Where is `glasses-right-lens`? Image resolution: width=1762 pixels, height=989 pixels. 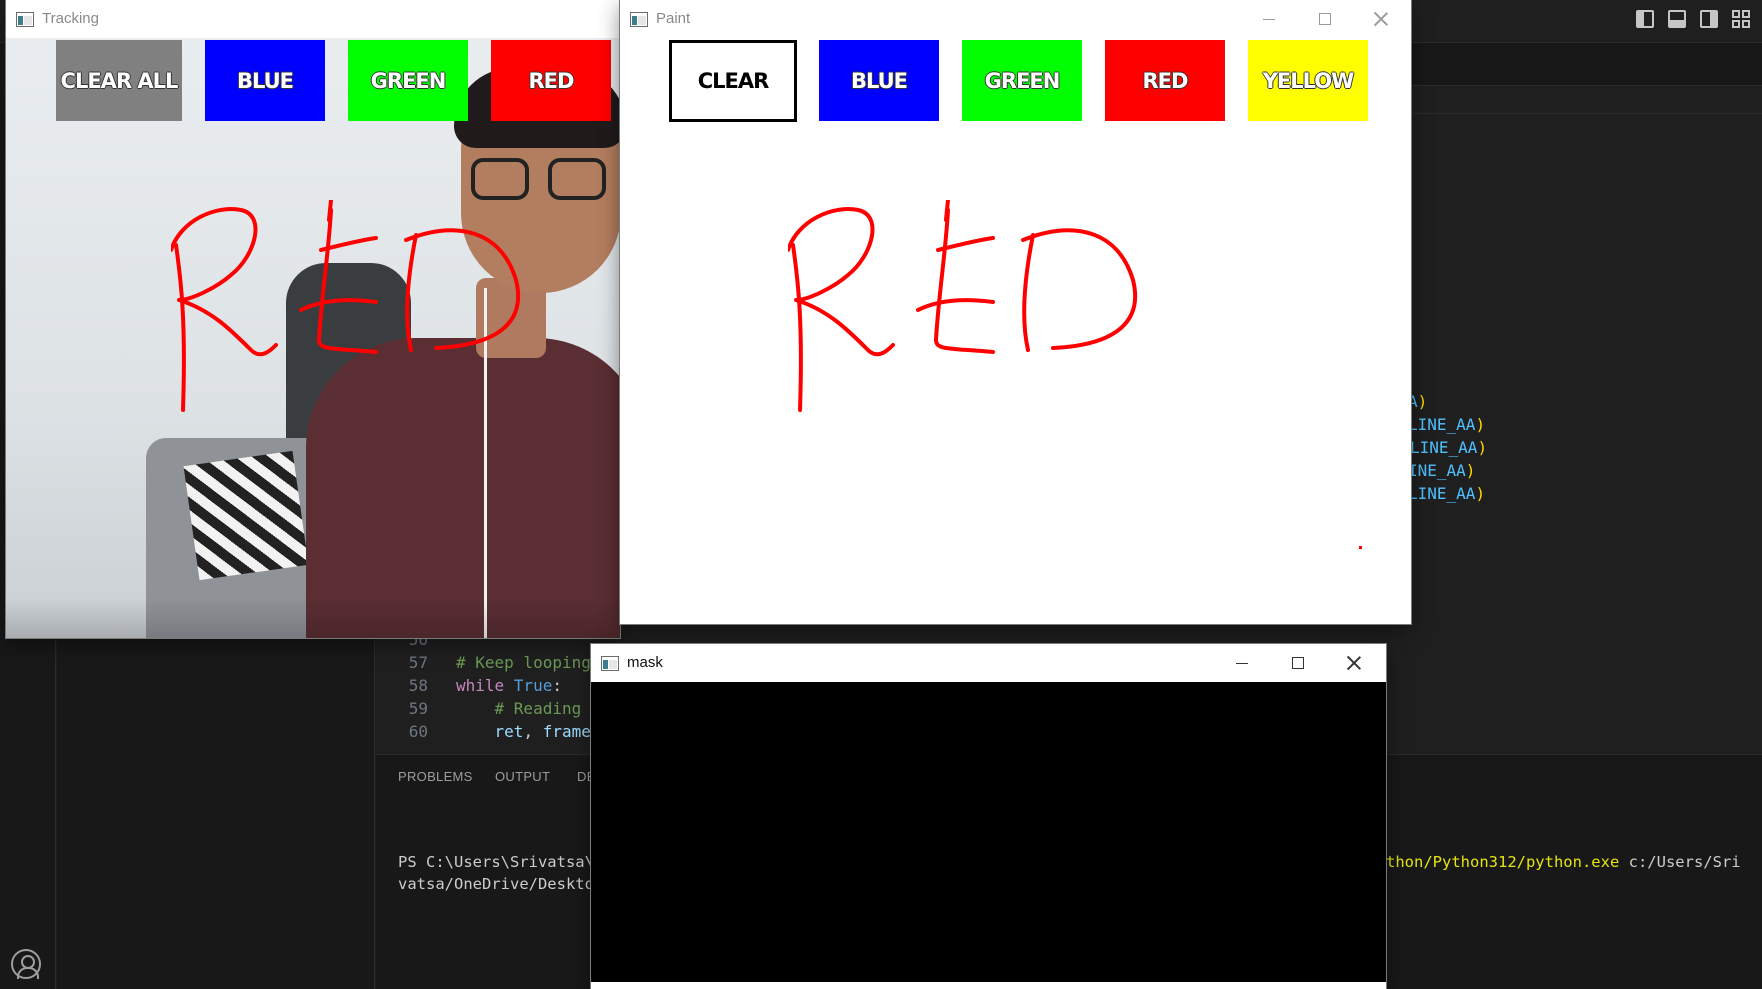 glasses-right-lens is located at coordinates (577, 179).